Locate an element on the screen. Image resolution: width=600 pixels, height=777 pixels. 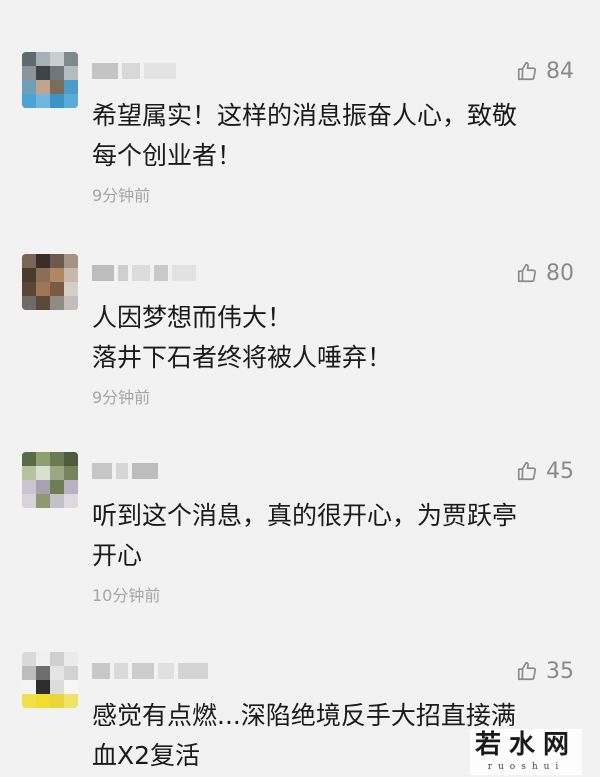
like-button: 84 is located at coordinates (545, 71).